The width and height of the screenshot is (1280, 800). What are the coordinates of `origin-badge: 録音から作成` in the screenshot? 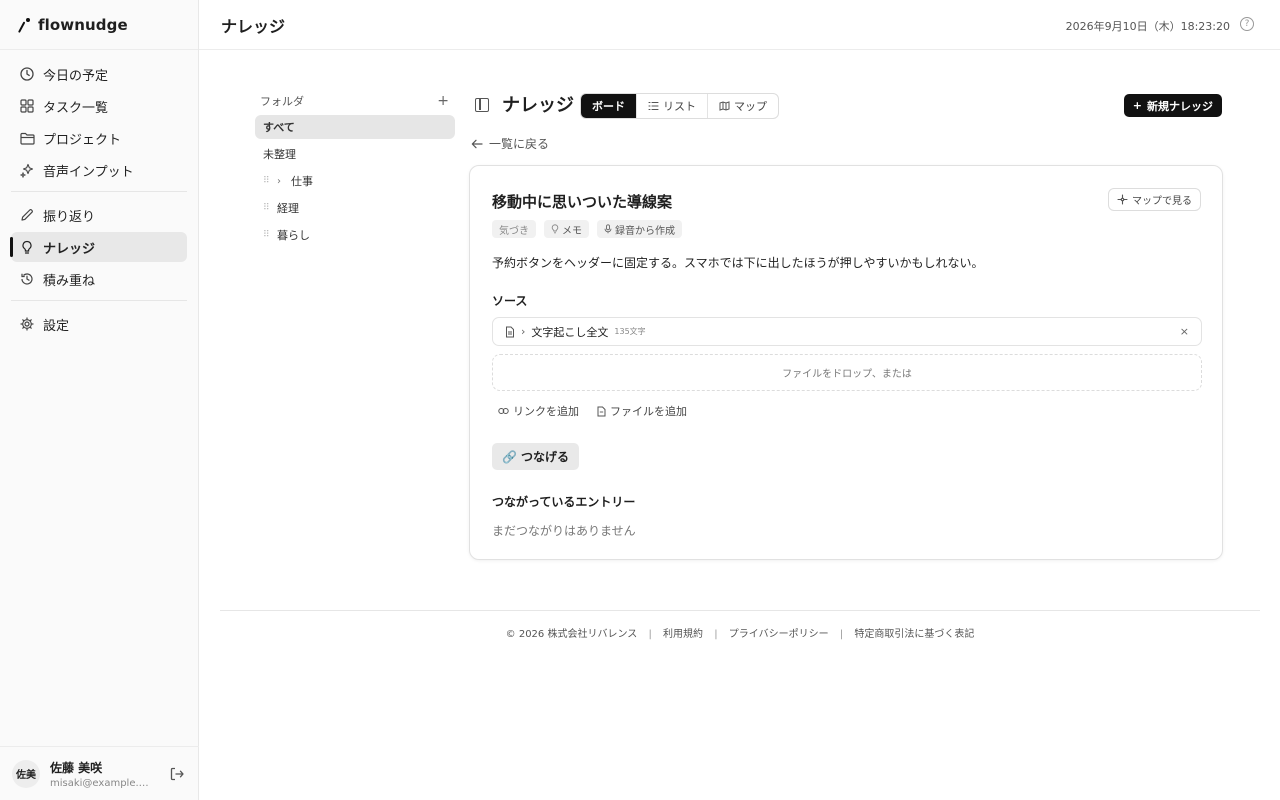 It's located at (639, 229).